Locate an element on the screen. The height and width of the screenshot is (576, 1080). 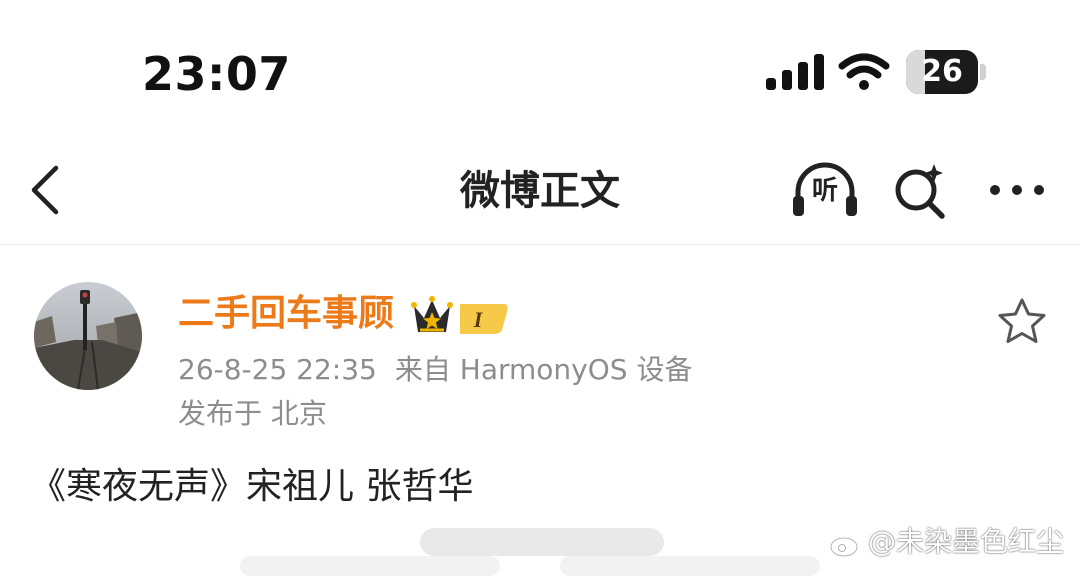
post-content: 《寒夜无声》宋祖儿 张哲华 is located at coordinates (251, 487).